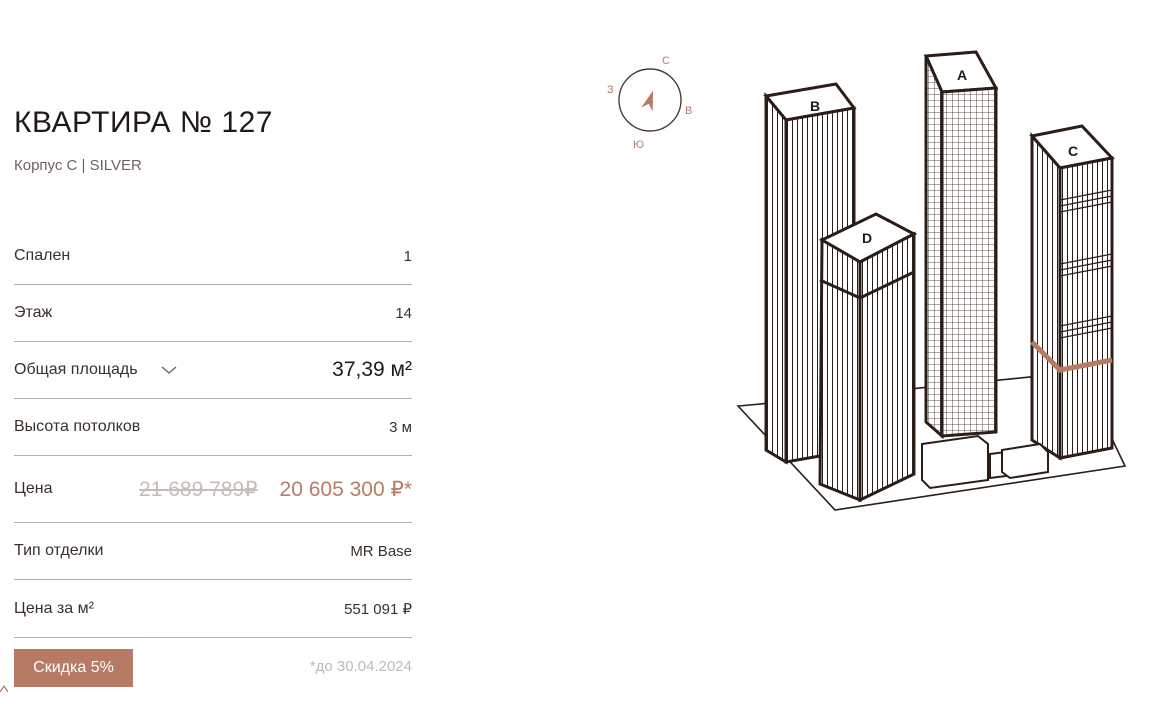 The height and width of the screenshot is (704, 1158). Describe the element at coordinates (54, 608) in the screenshot. I see `price-per-m2-label: Цена за м²` at that location.